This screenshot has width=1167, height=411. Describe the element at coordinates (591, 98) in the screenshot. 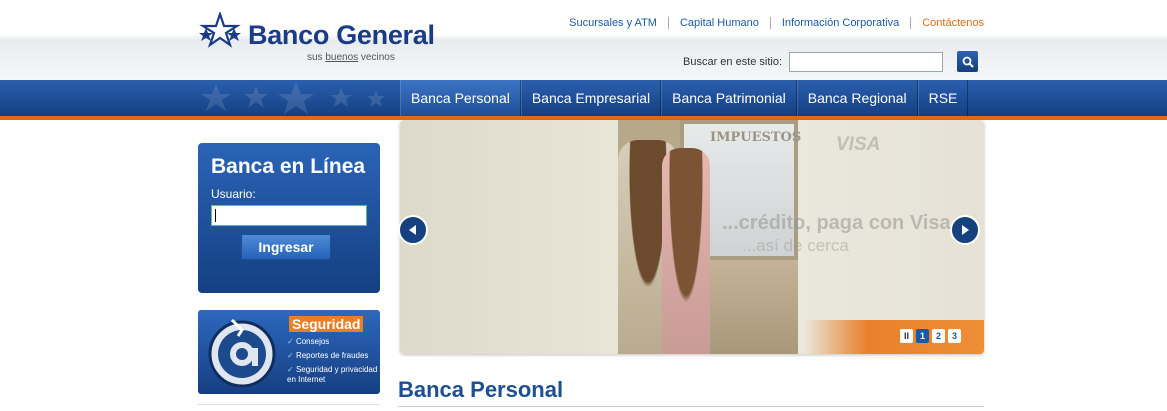

I see `tab-banca-empresarial: Banca Empresarial` at that location.